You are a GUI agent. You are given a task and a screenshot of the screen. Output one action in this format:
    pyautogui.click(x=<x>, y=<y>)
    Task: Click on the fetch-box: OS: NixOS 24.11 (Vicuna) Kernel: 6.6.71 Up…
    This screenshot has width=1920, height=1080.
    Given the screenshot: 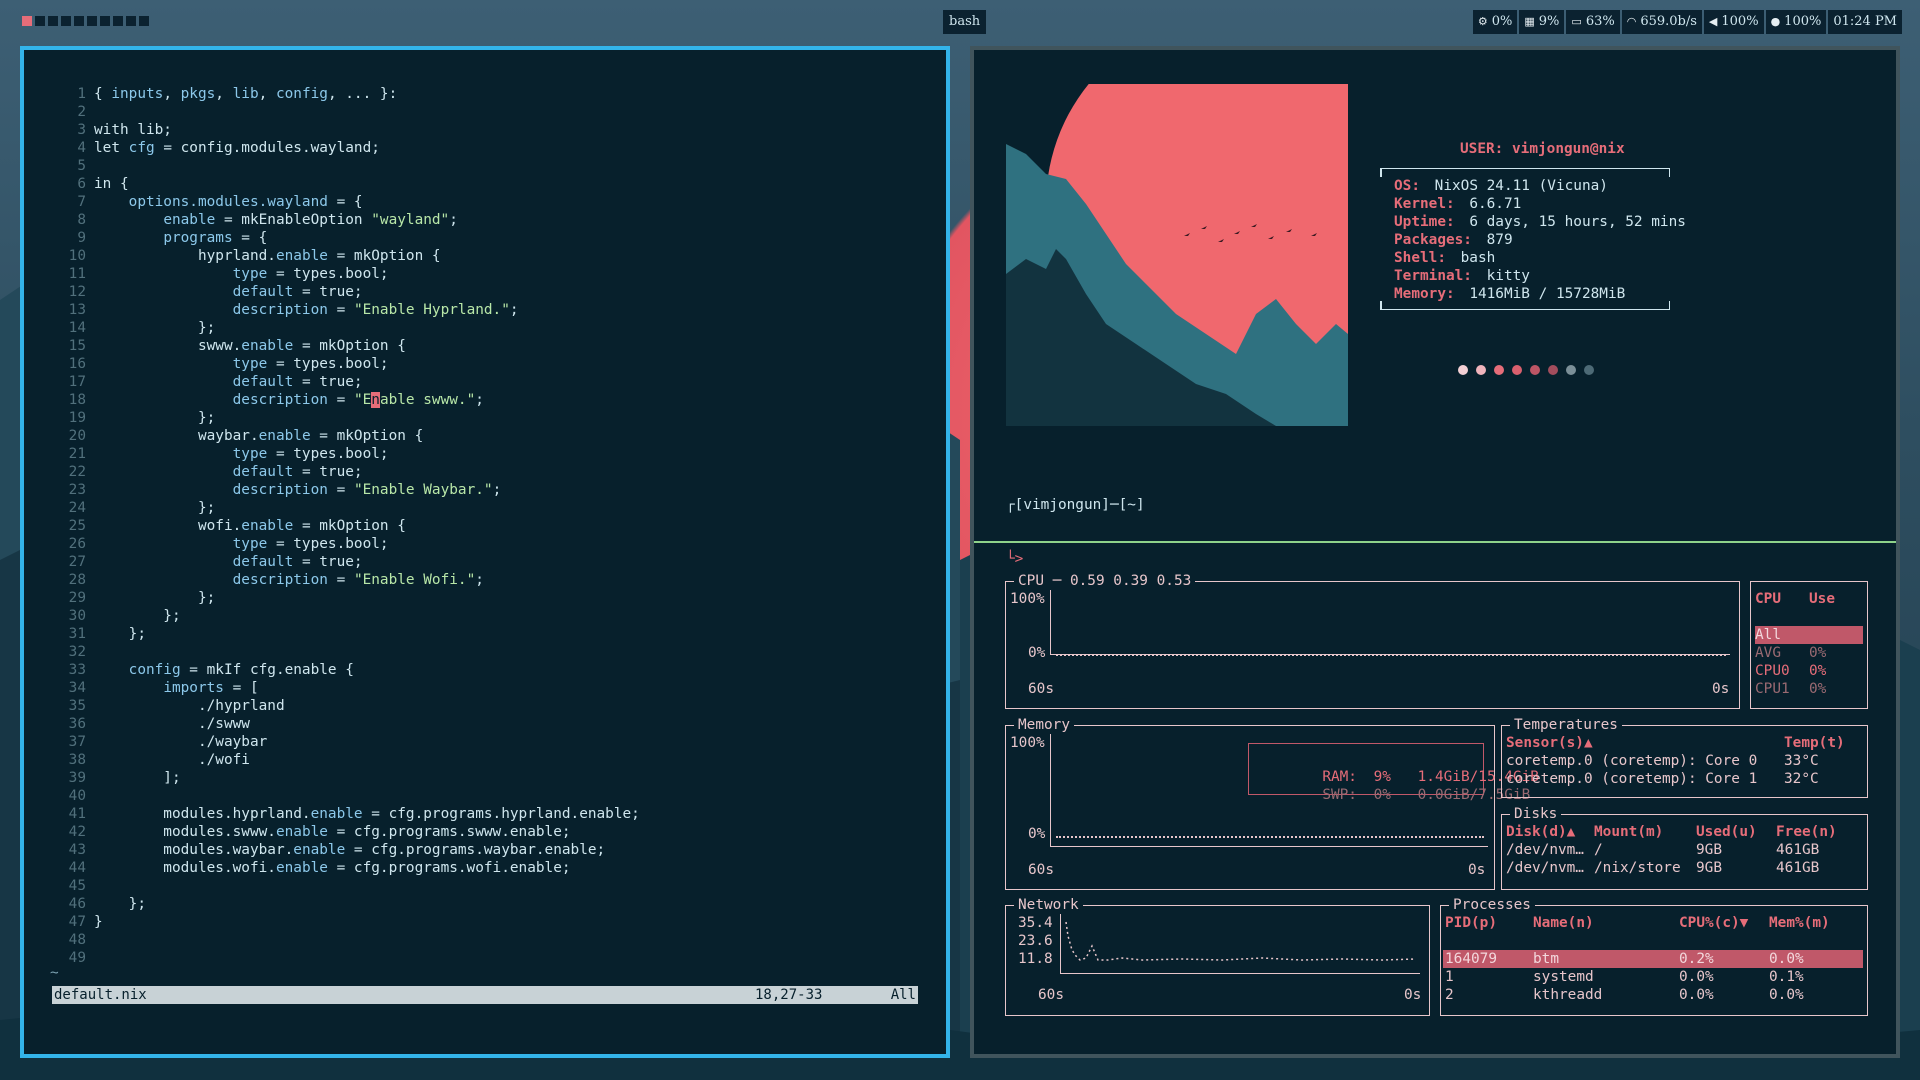 What is the action you would take?
    pyautogui.click(x=1533, y=271)
    